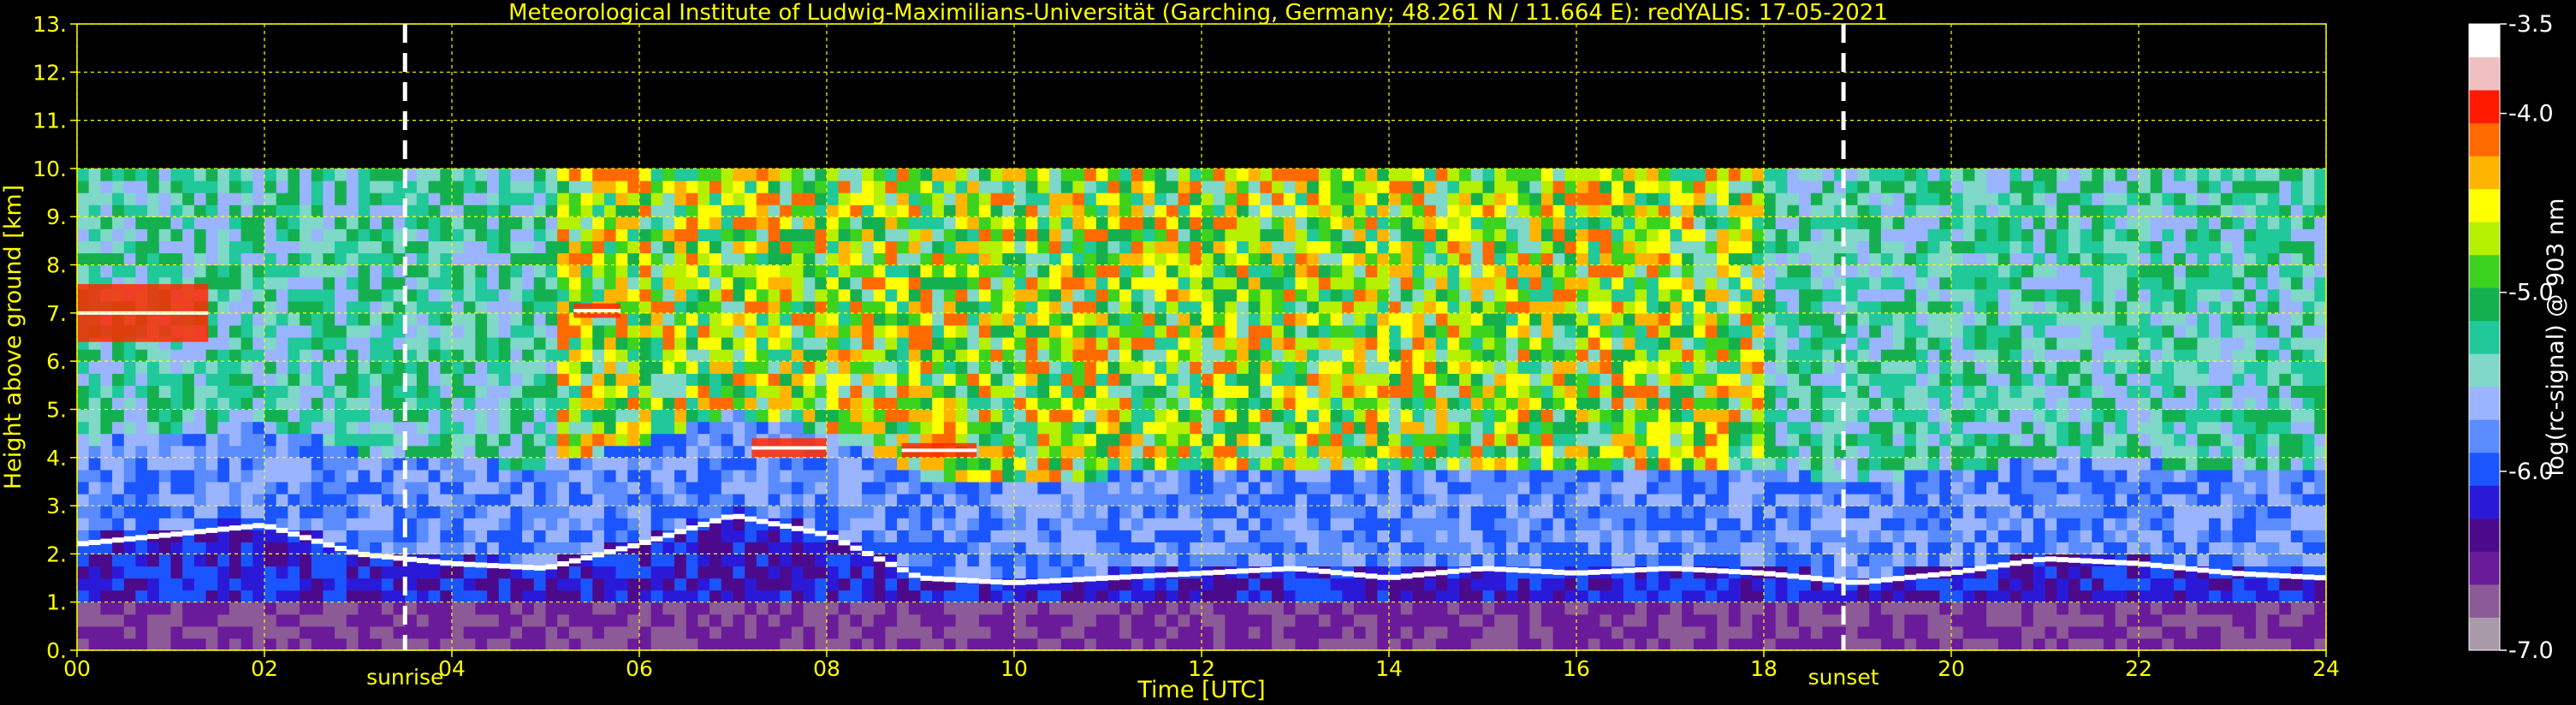 Image resolution: width=2576 pixels, height=705 pixels. What do you see at coordinates (388, 557) in the screenshot?
I see `boundary-layer-top` at bounding box center [388, 557].